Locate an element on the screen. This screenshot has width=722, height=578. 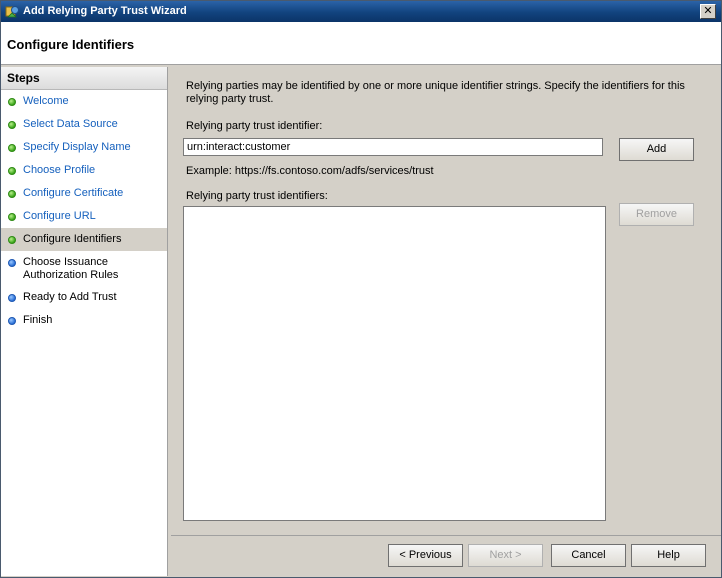
step-label: Choose Issuance Authorization Rules is located at coordinates (71, 268).